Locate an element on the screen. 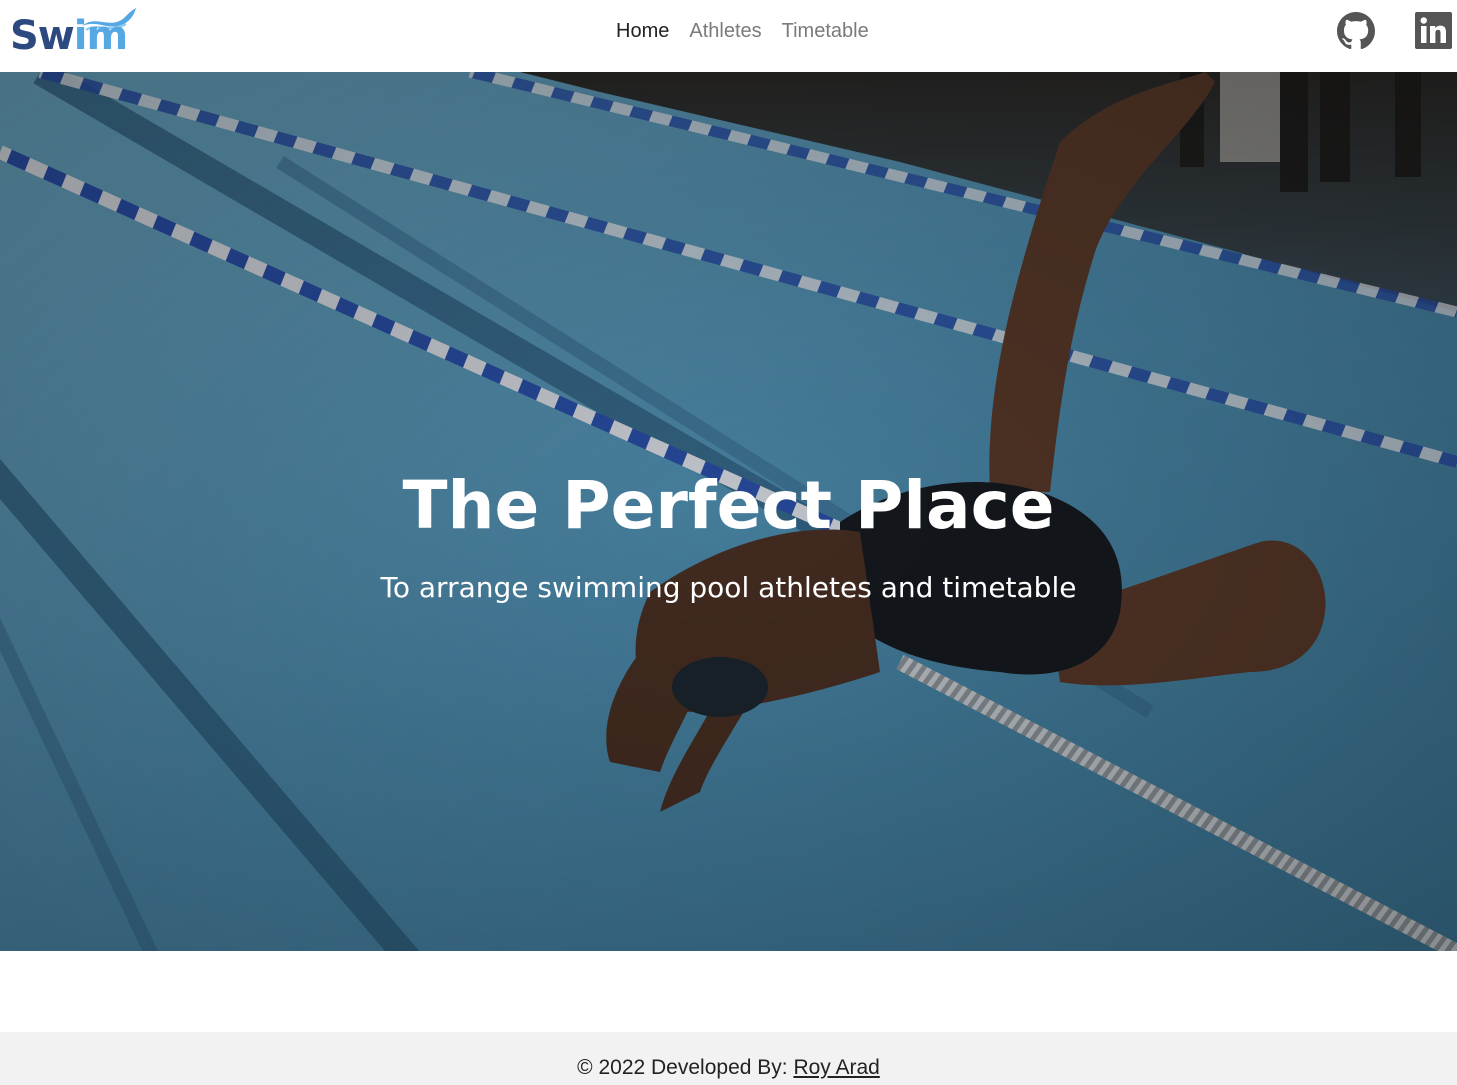 Image resolution: width=1457 pixels, height=1085 pixels. github-link is located at coordinates (1356, 31).